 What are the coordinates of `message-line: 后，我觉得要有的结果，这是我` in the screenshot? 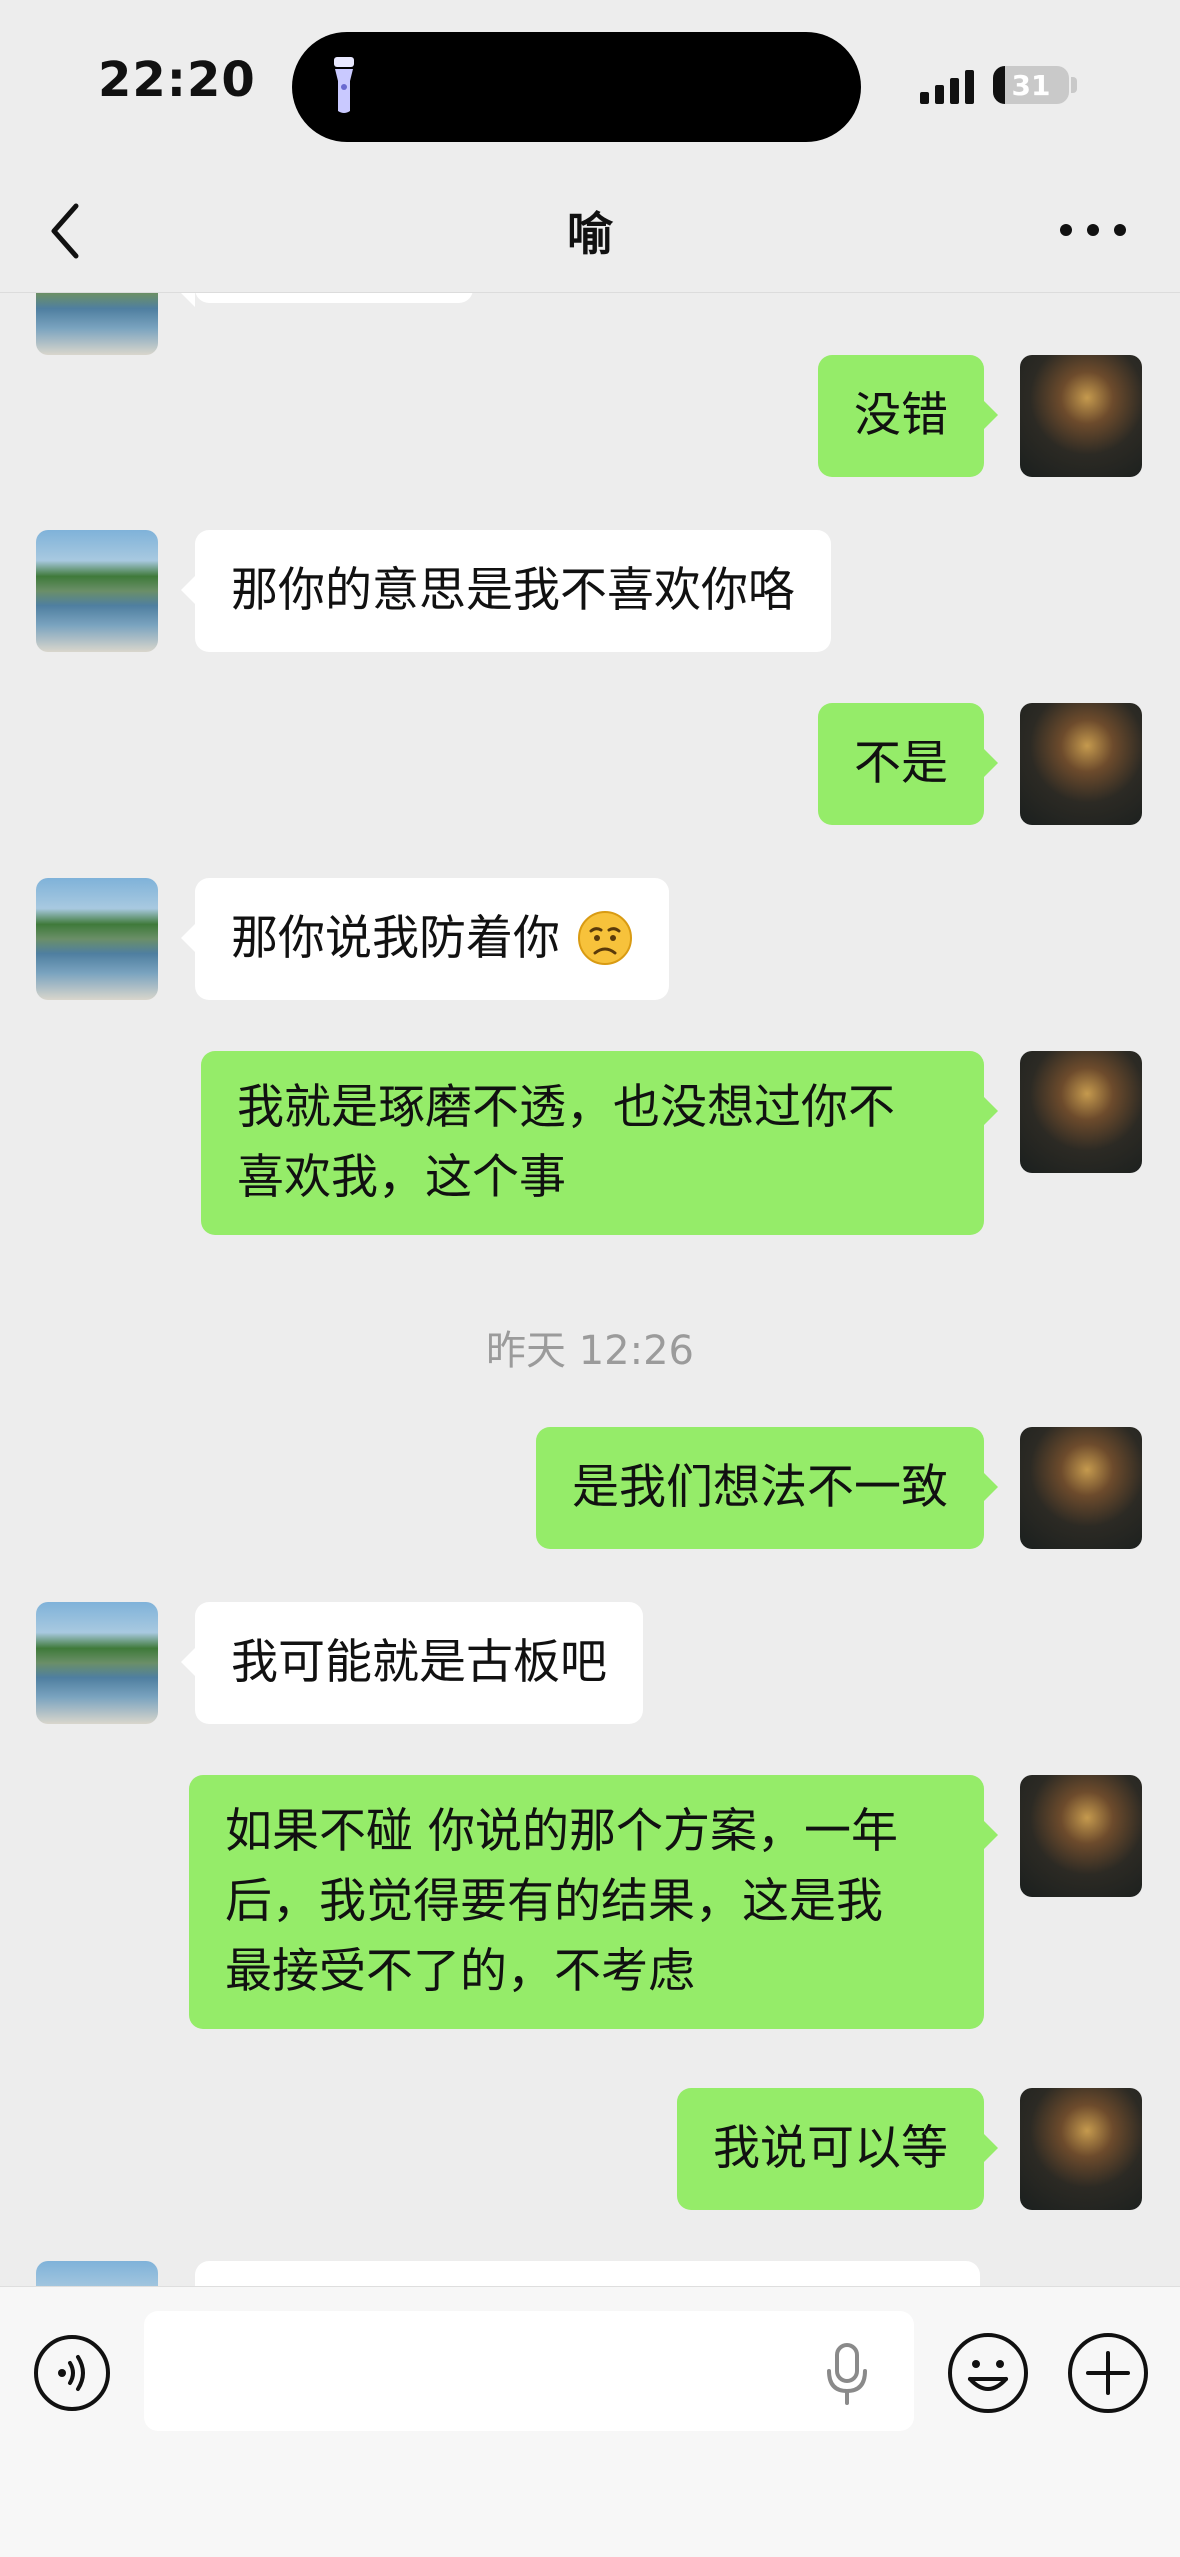 It's located at (554, 1901).